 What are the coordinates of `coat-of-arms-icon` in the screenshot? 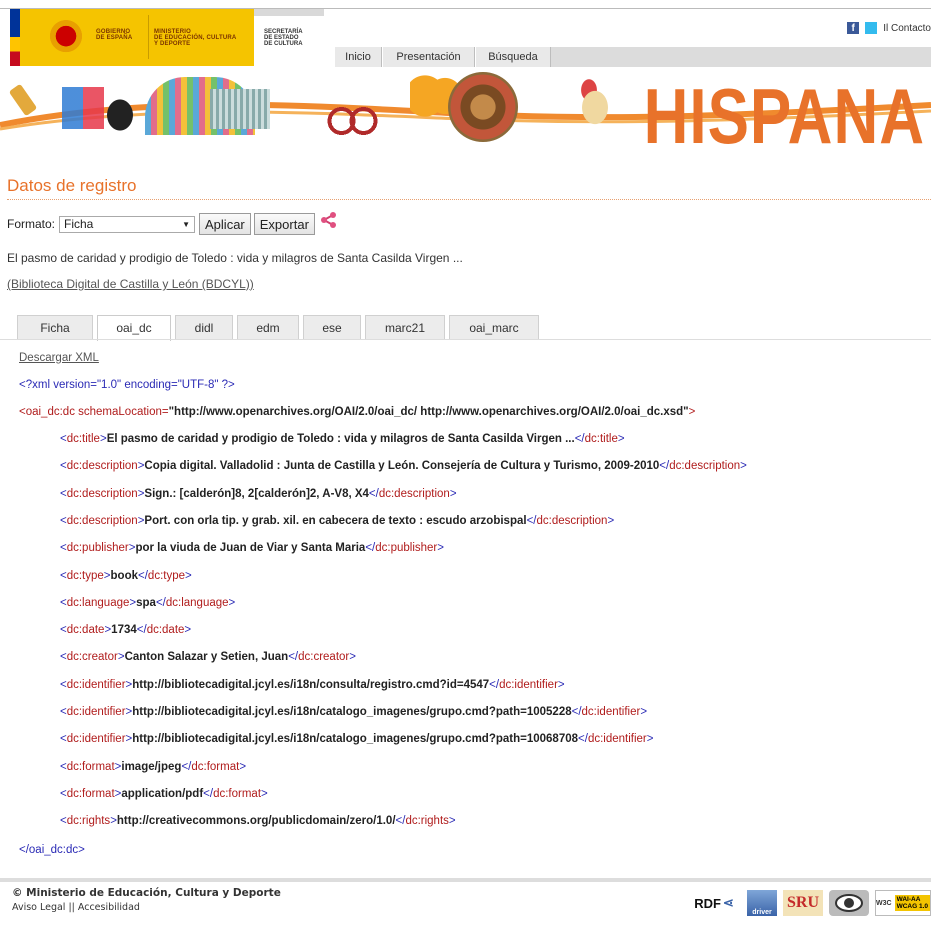 It's located at (66, 38).